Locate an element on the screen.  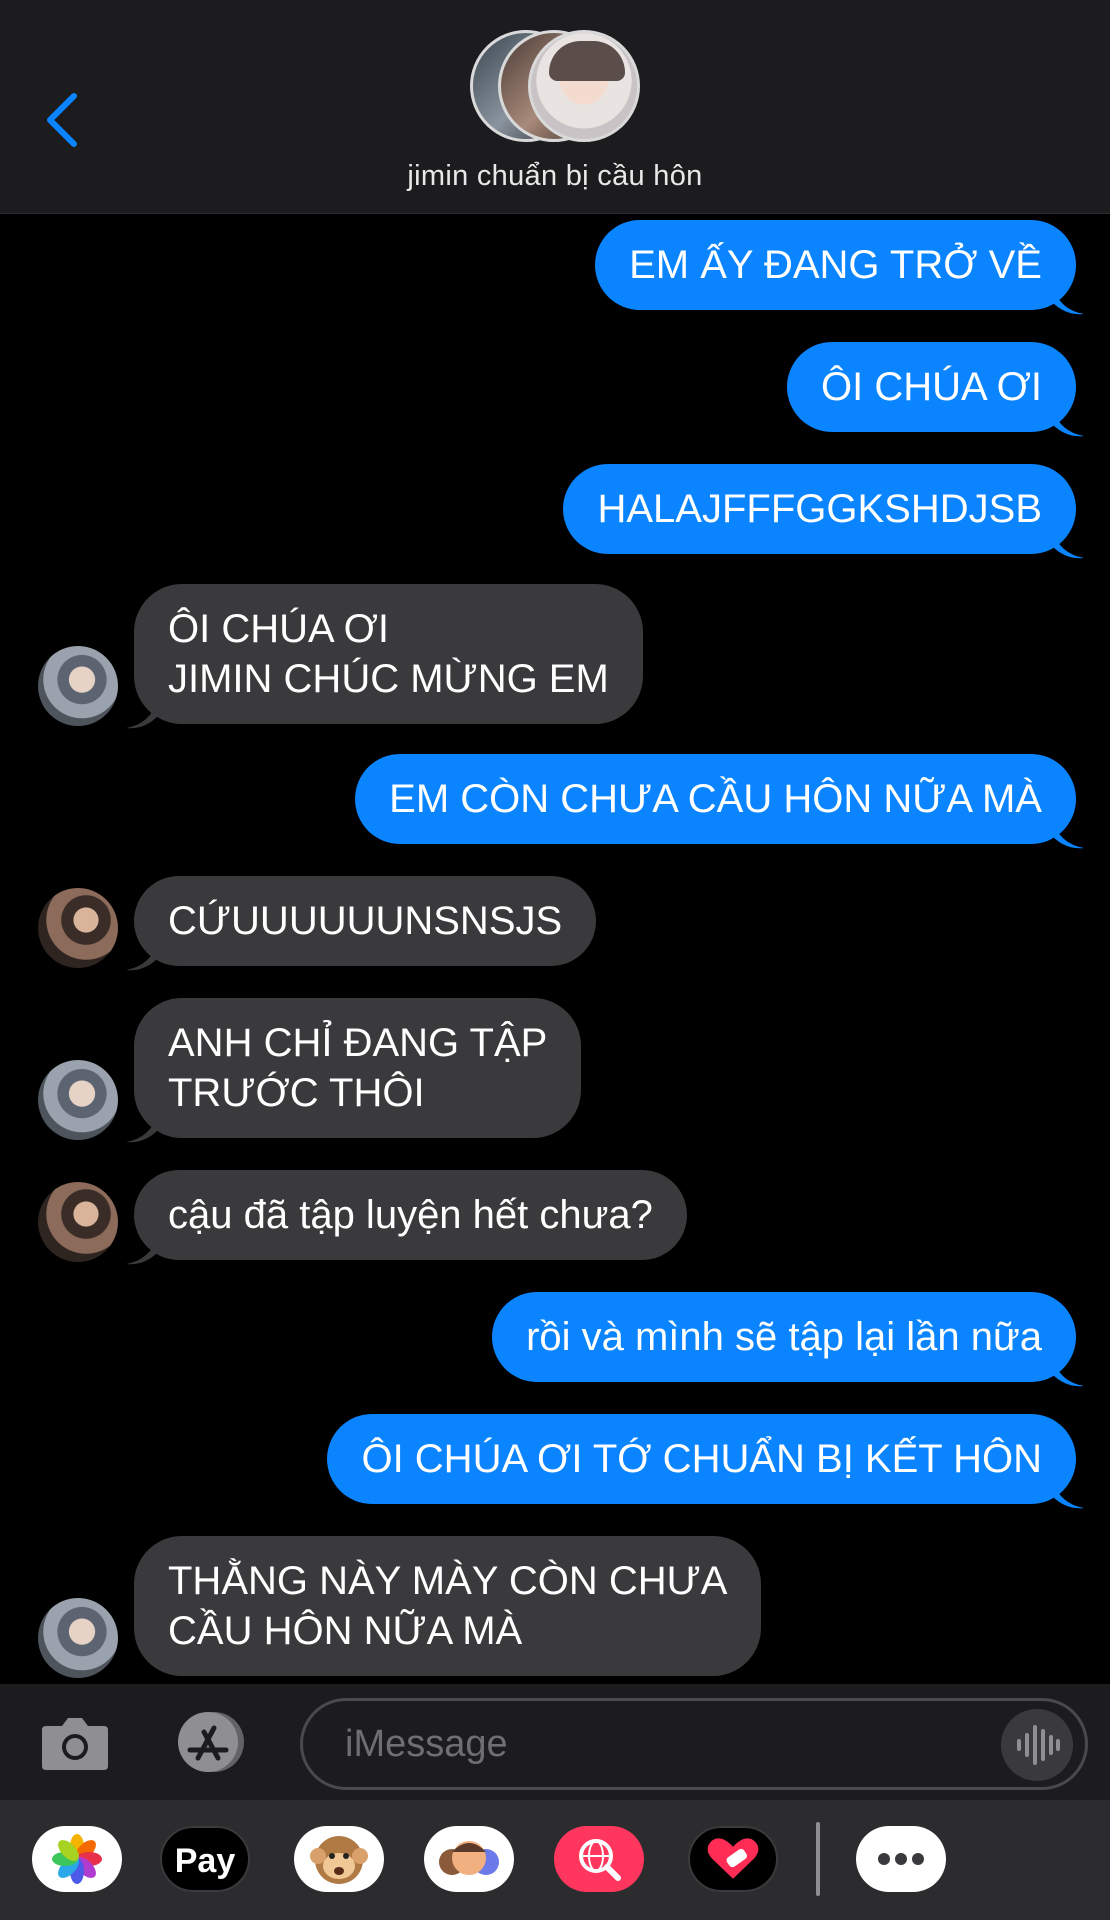
outgoing-message-bubble: EM CÒN CHƯA CẦU HÔN NỮA MÀ is located at coordinates (715, 799).